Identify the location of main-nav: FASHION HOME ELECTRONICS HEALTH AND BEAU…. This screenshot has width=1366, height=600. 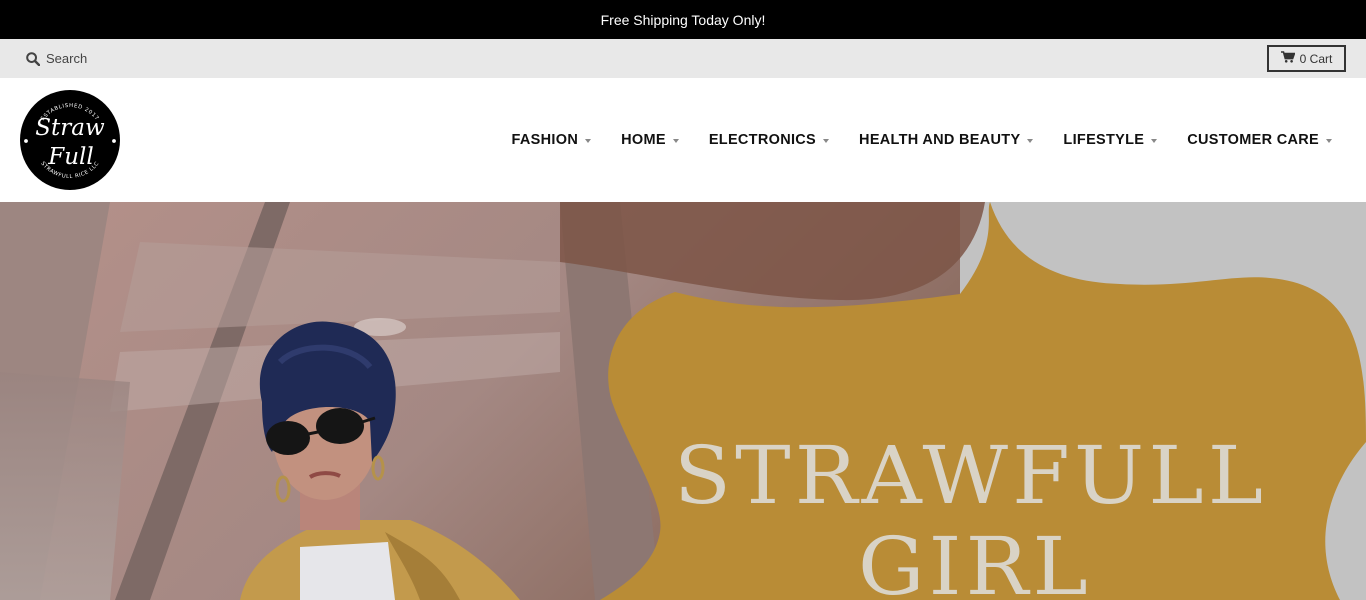
(907, 140).